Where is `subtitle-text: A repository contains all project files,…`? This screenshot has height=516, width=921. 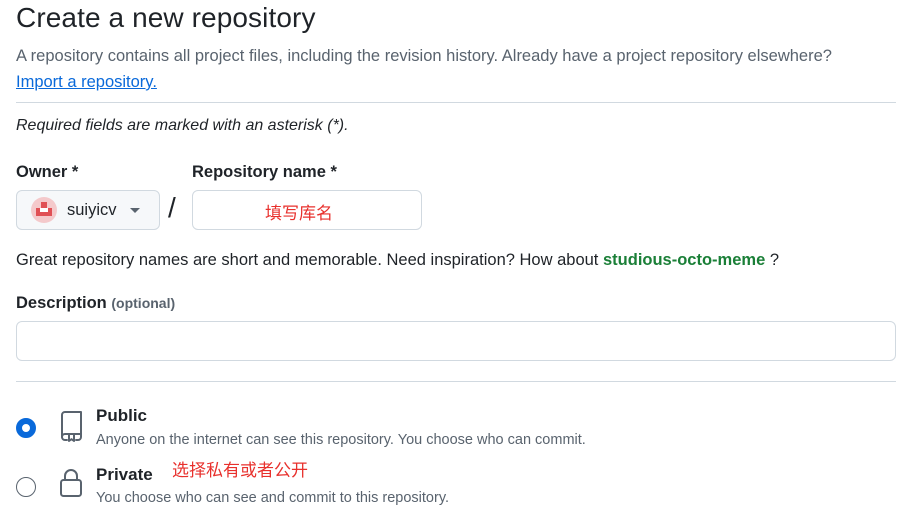 subtitle-text: A repository contains all project files,… is located at coordinates (424, 56).